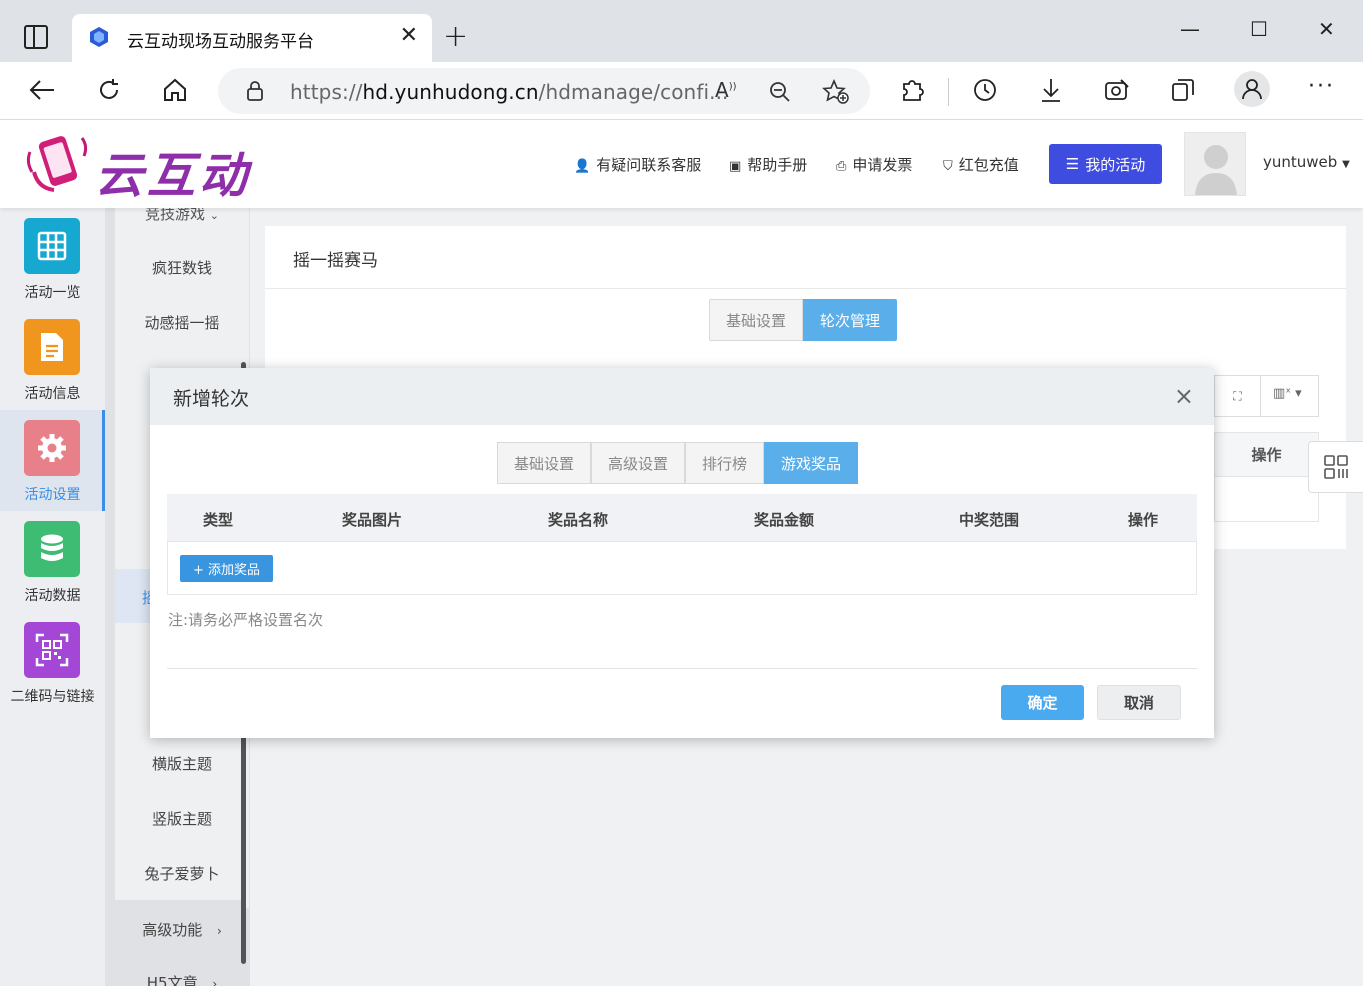 This screenshot has width=1363, height=986. What do you see at coordinates (768, 164) in the screenshot?
I see `help-manual-link: ▣ 帮助手册` at bounding box center [768, 164].